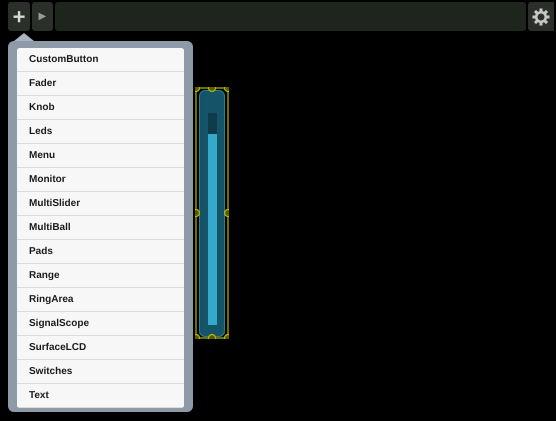  Describe the element at coordinates (24, 37) in the screenshot. I see `popover-arrow` at that location.